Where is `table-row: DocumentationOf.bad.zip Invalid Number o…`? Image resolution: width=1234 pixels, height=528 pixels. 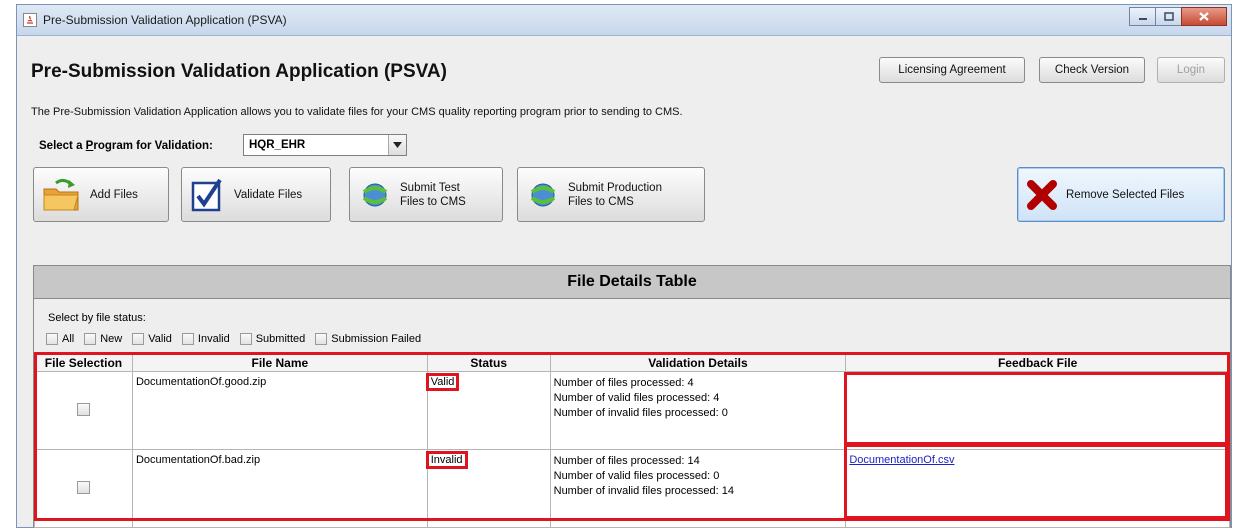 table-row: DocumentationOf.bad.zip Invalid Number o… is located at coordinates (632, 488).